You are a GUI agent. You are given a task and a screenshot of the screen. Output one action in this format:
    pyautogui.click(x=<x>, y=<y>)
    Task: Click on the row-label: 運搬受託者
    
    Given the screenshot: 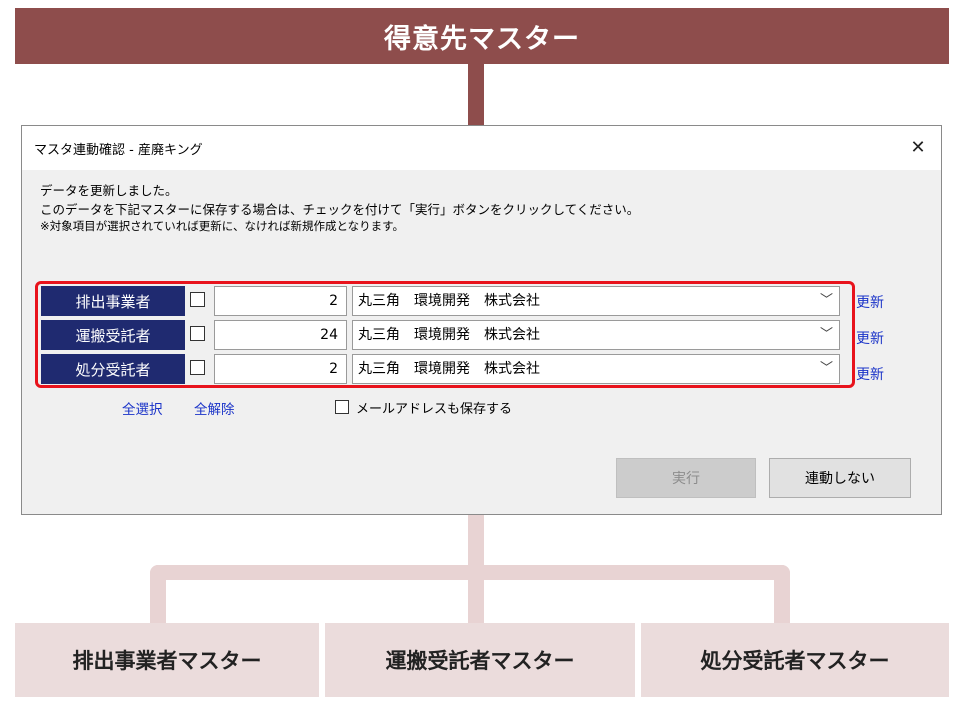 What is the action you would take?
    pyautogui.click(x=113, y=335)
    